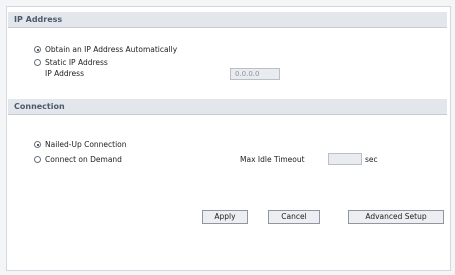 The width and height of the screenshot is (455, 275). I want to click on nailed-up-connection-label: Nailed-Up Connection, so click(86, 144).